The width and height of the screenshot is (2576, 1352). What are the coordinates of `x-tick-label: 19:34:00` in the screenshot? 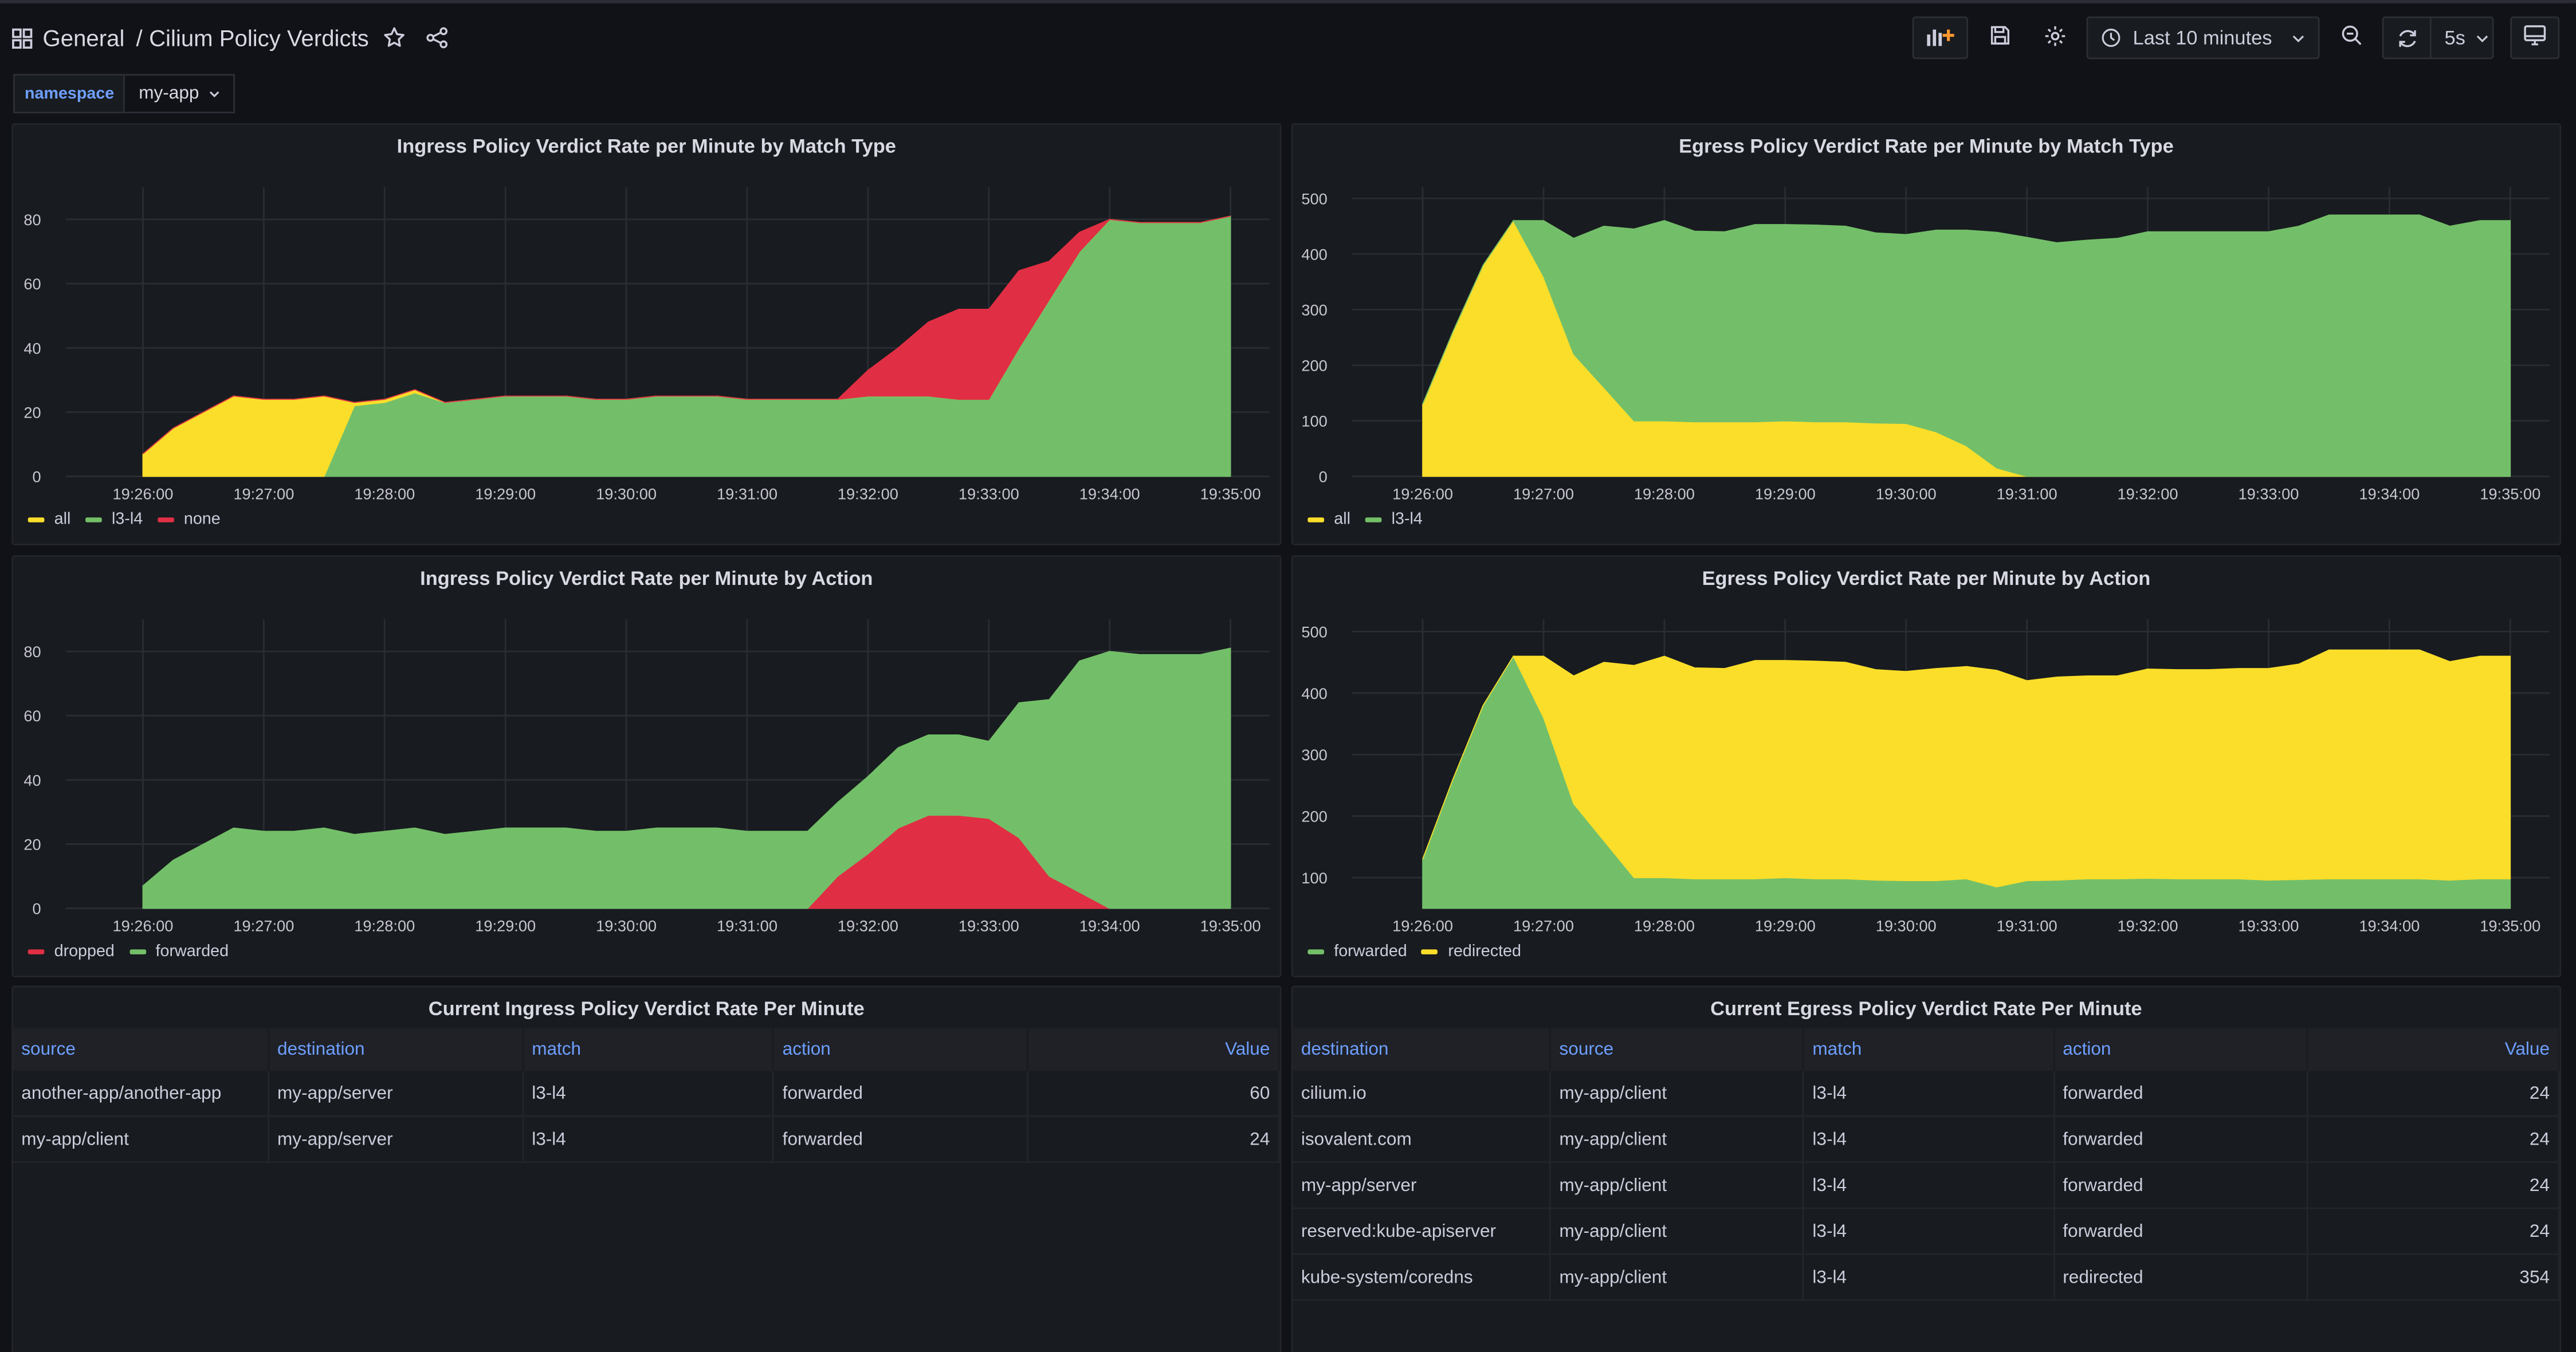 It's located at (1110, 926).